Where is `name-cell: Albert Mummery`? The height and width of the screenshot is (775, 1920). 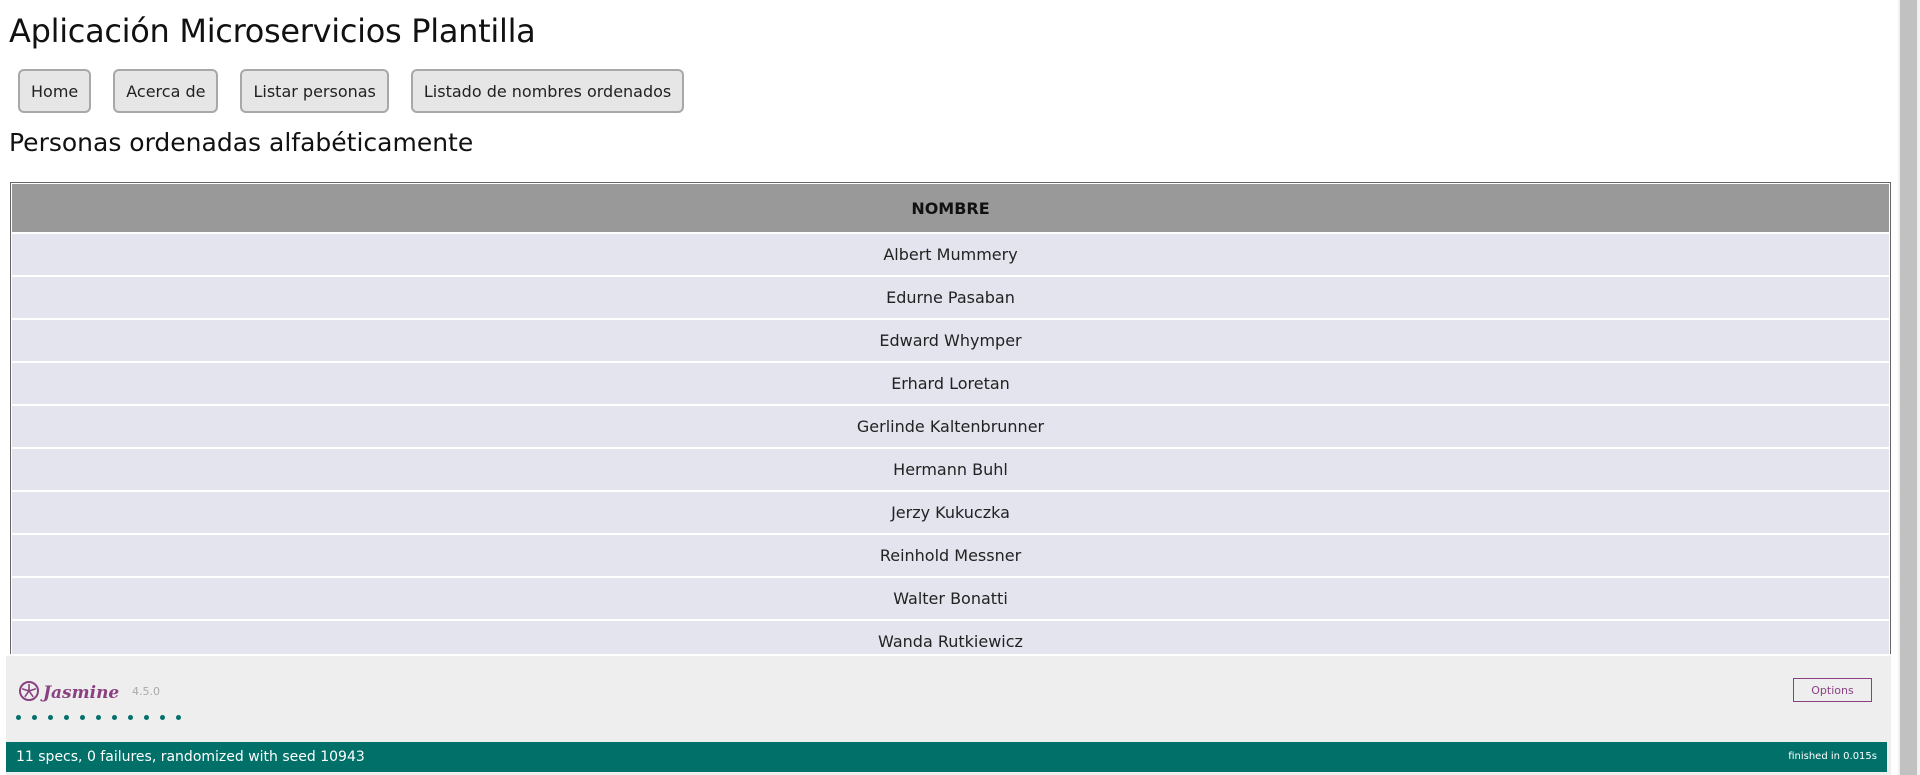
name-cell: Albert Mummery is located at coordinates (950, 255).